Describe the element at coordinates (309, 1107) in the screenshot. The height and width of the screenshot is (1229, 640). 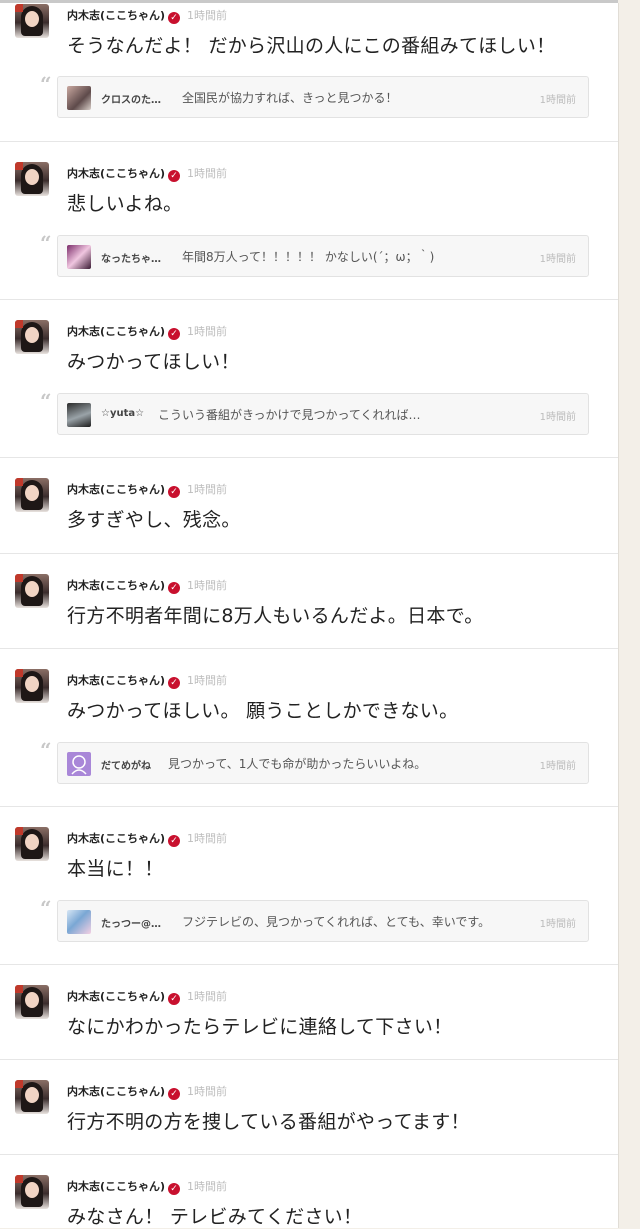
I see `post-item: 内木志(ここちゃん) ✓ 1時間前 行方不明の方を捜している番組がやってます！` at that location.